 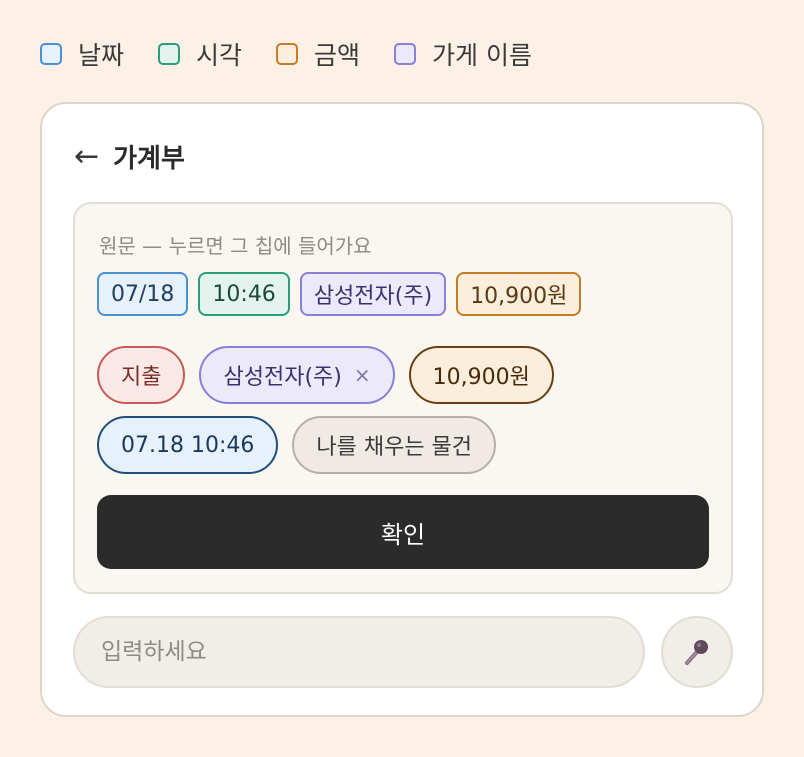 I want to click on original-chip-amount: 10,900원, so click(x=519, y=294).